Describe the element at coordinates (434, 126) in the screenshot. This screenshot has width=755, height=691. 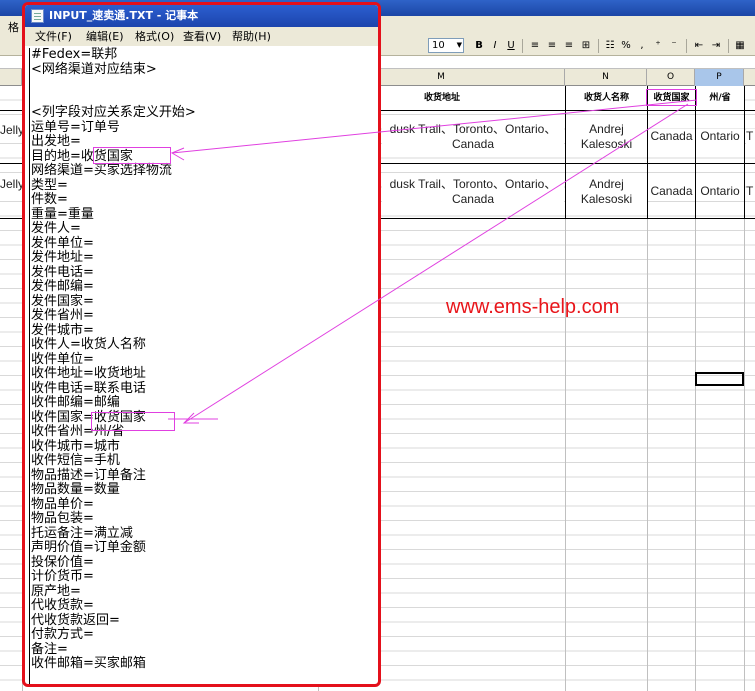
I see `arrow-to-destination` at that location.